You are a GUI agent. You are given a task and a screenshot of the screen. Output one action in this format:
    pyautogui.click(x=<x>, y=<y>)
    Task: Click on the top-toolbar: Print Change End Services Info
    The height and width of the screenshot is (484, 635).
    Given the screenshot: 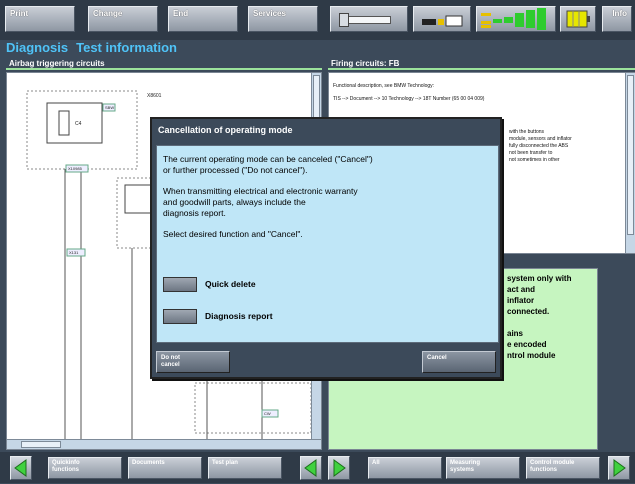 What is the action you would take?
    pyautogui.click(x=317, y=20)
    